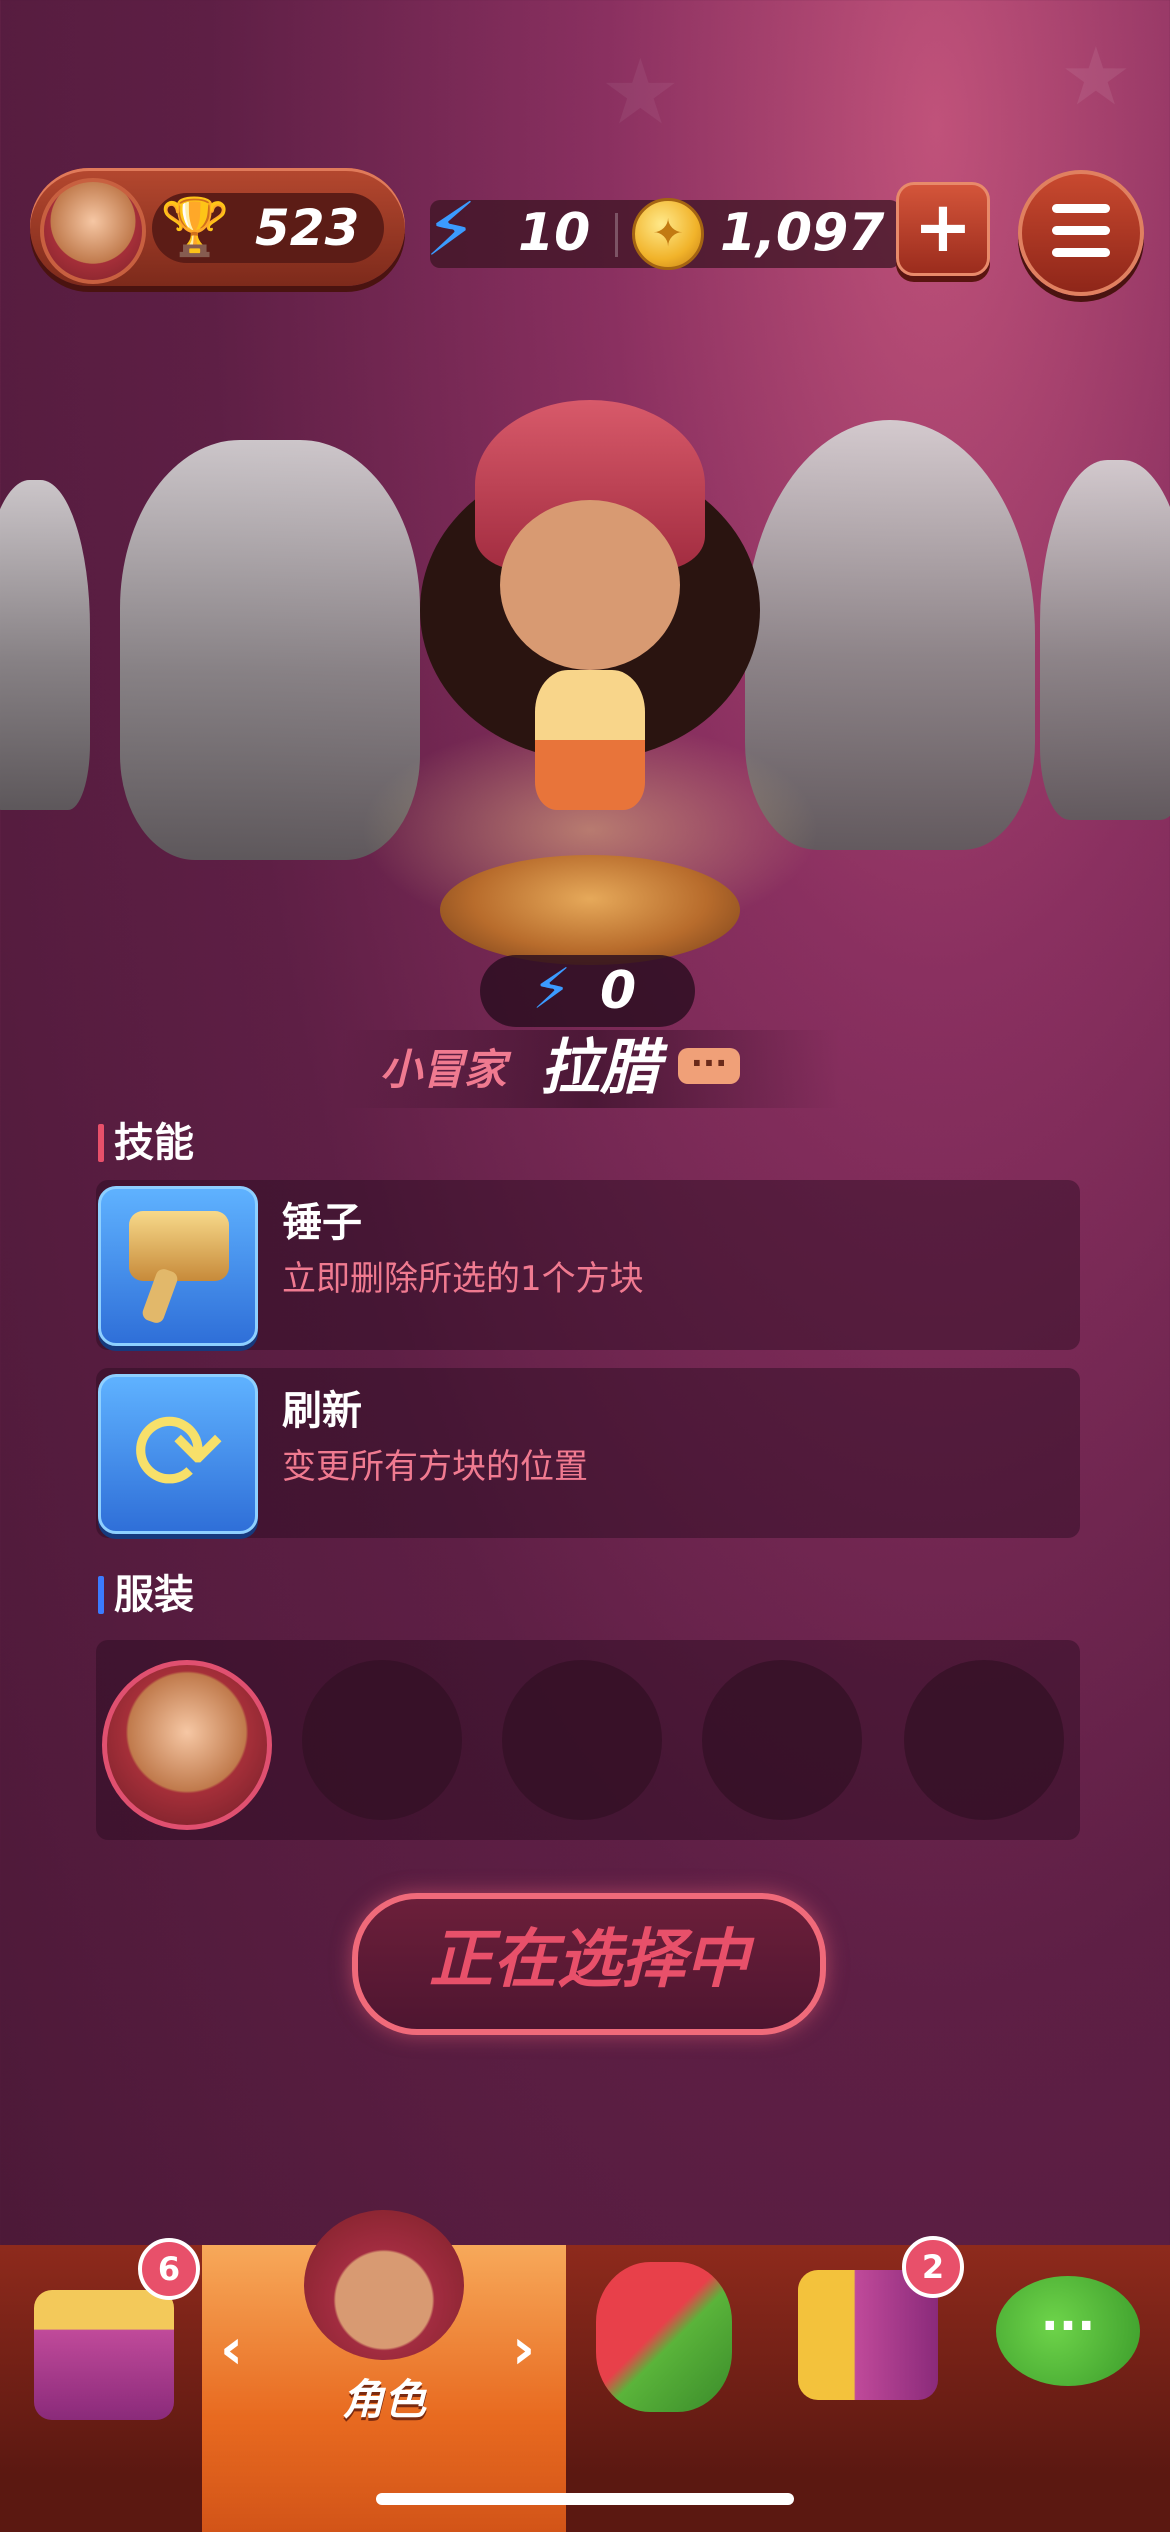 The height and width of the screenshot is (2532, 1170). I want to click on player-avatar, so click(93, 231).